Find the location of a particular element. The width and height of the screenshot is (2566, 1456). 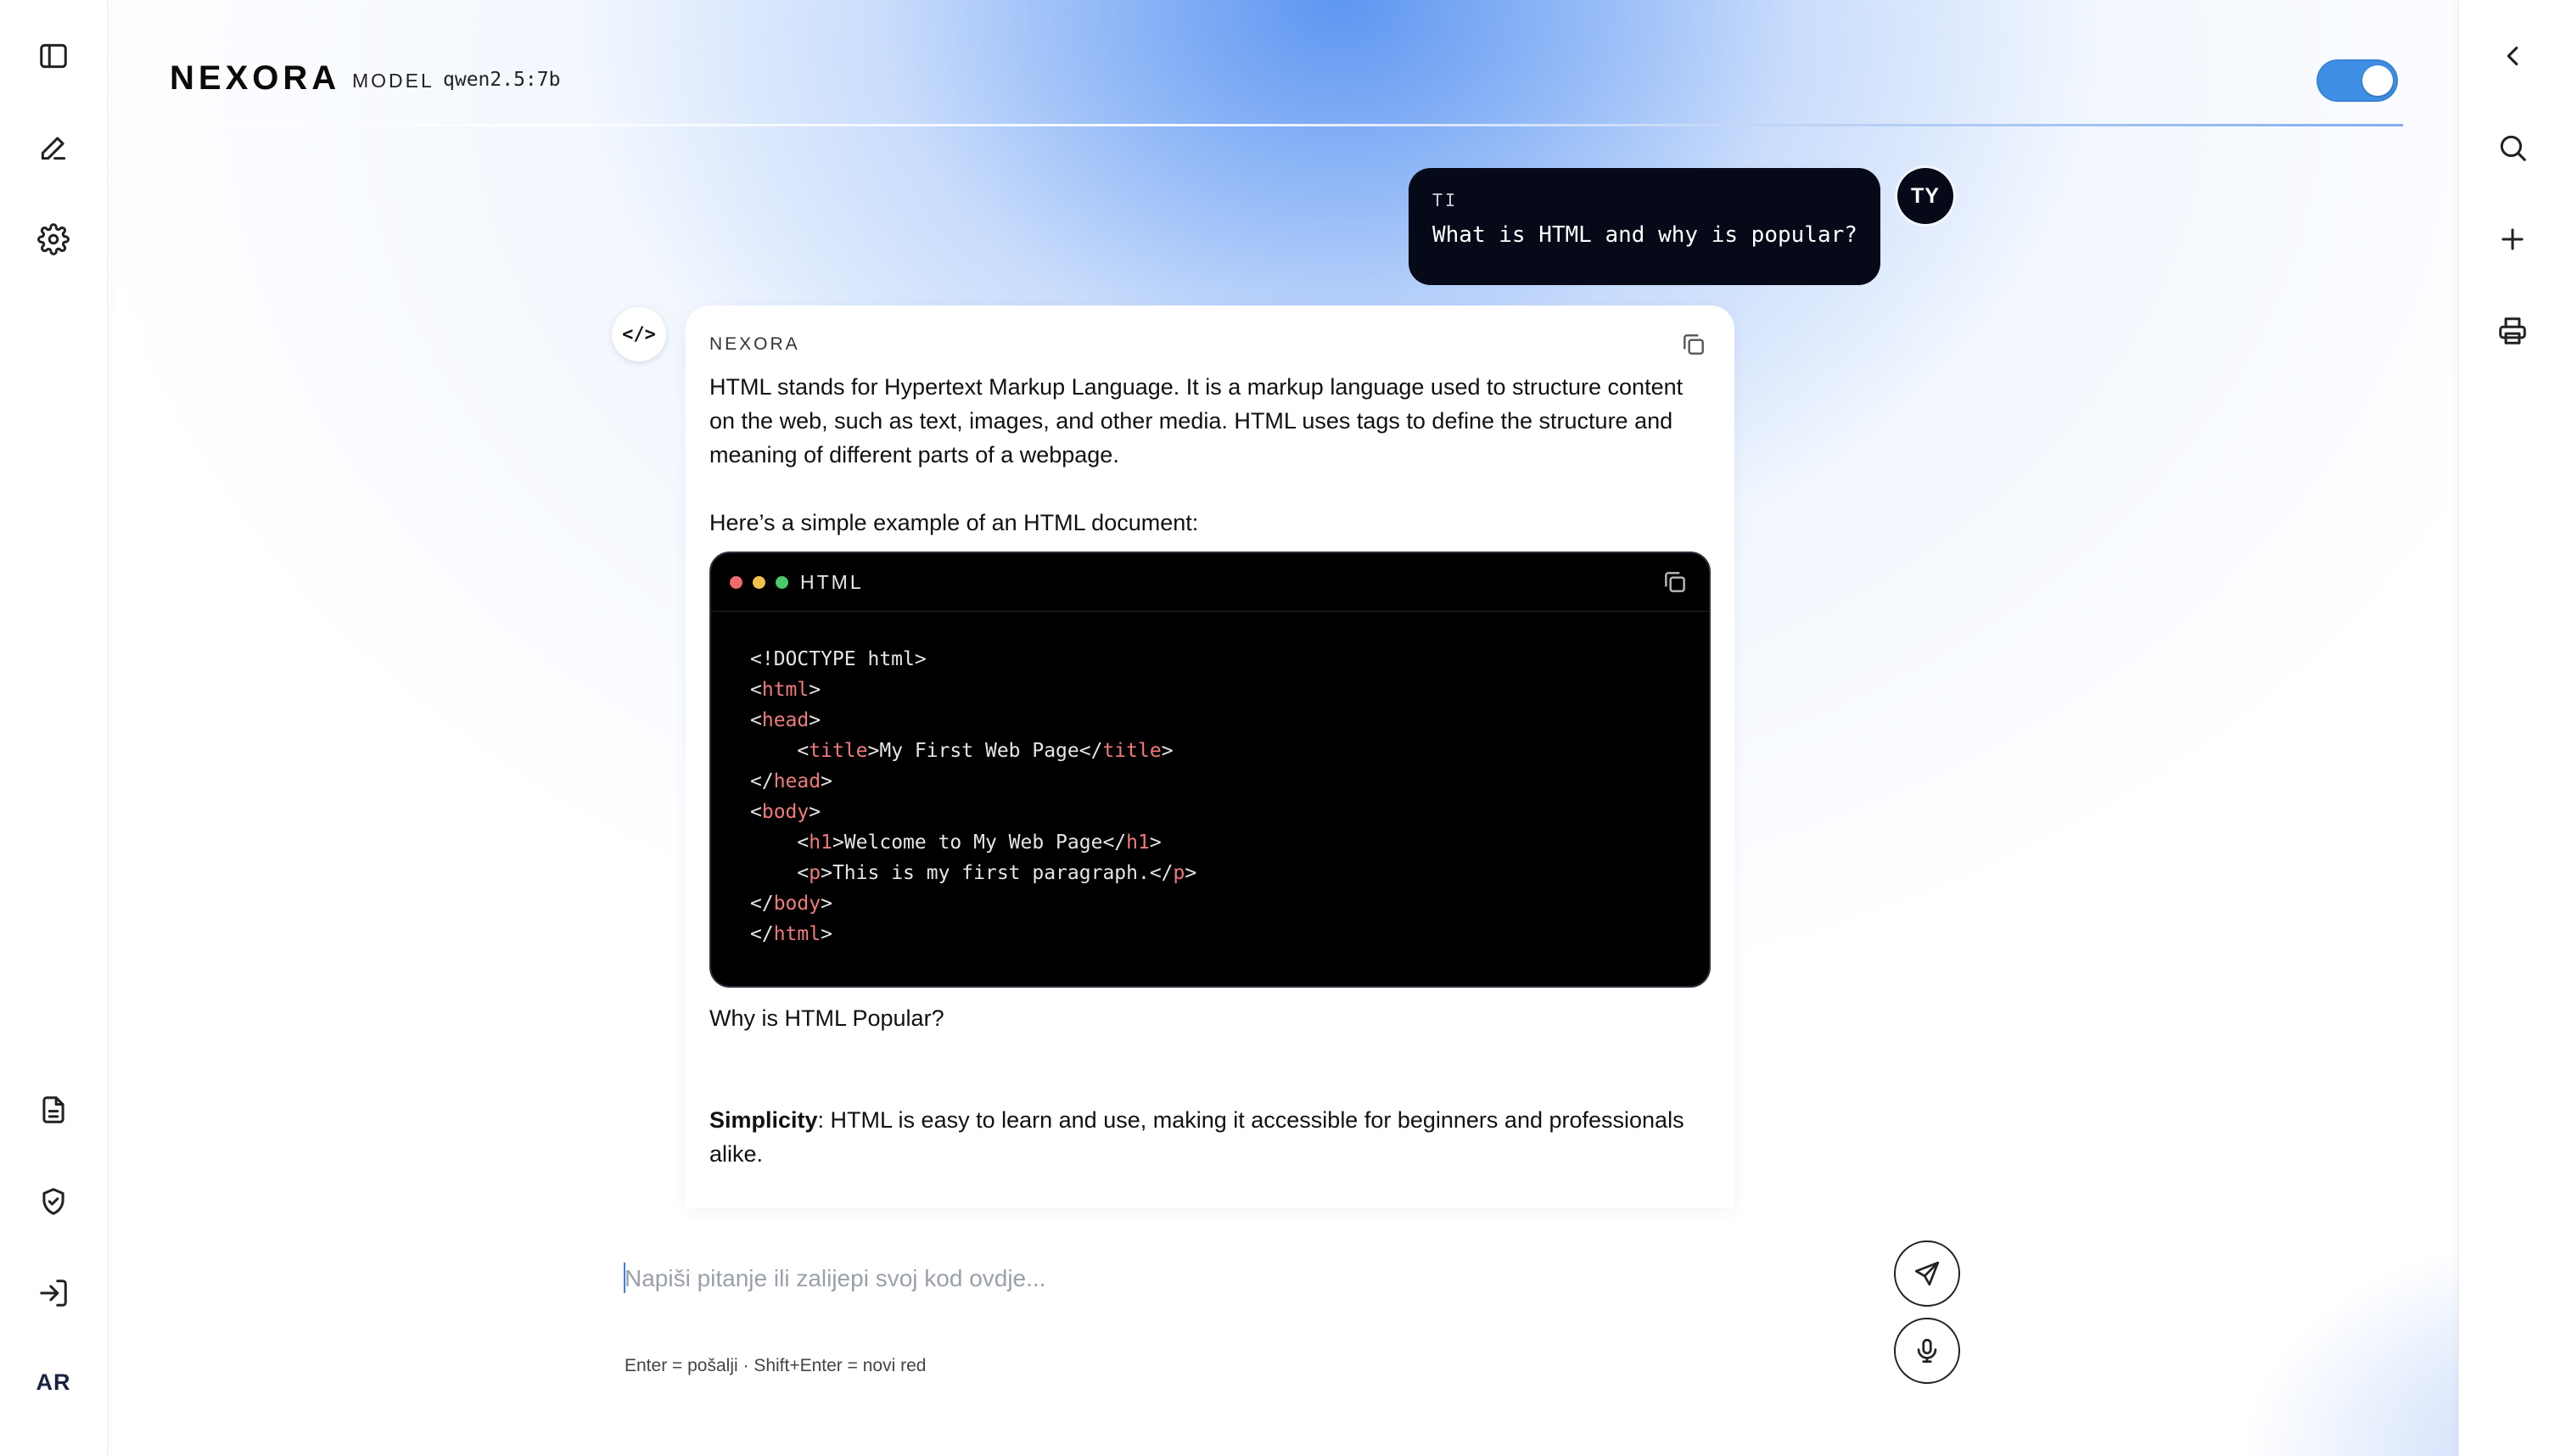

window-dot-green is located at coordinates (782, 582).